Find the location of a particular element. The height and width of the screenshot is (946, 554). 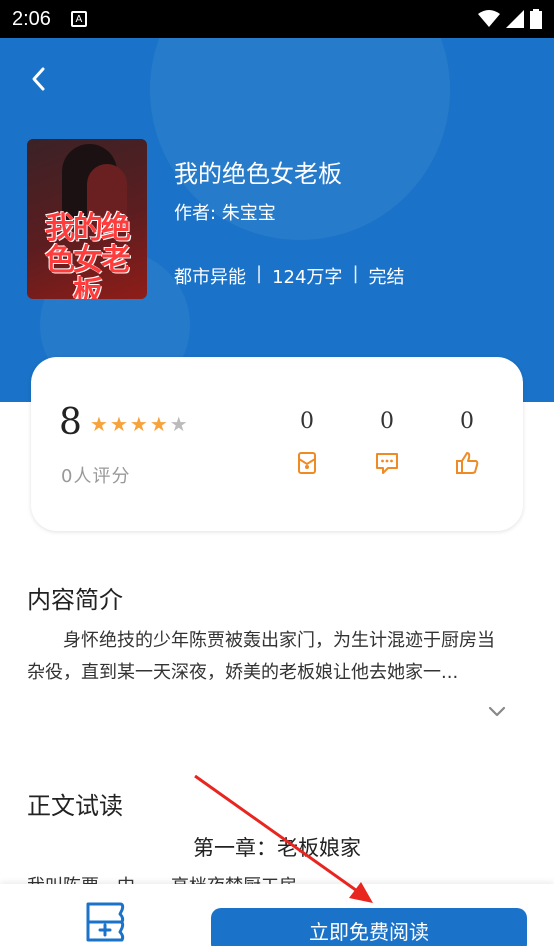

gift-count: 0 is located at coordinates (307, 421).